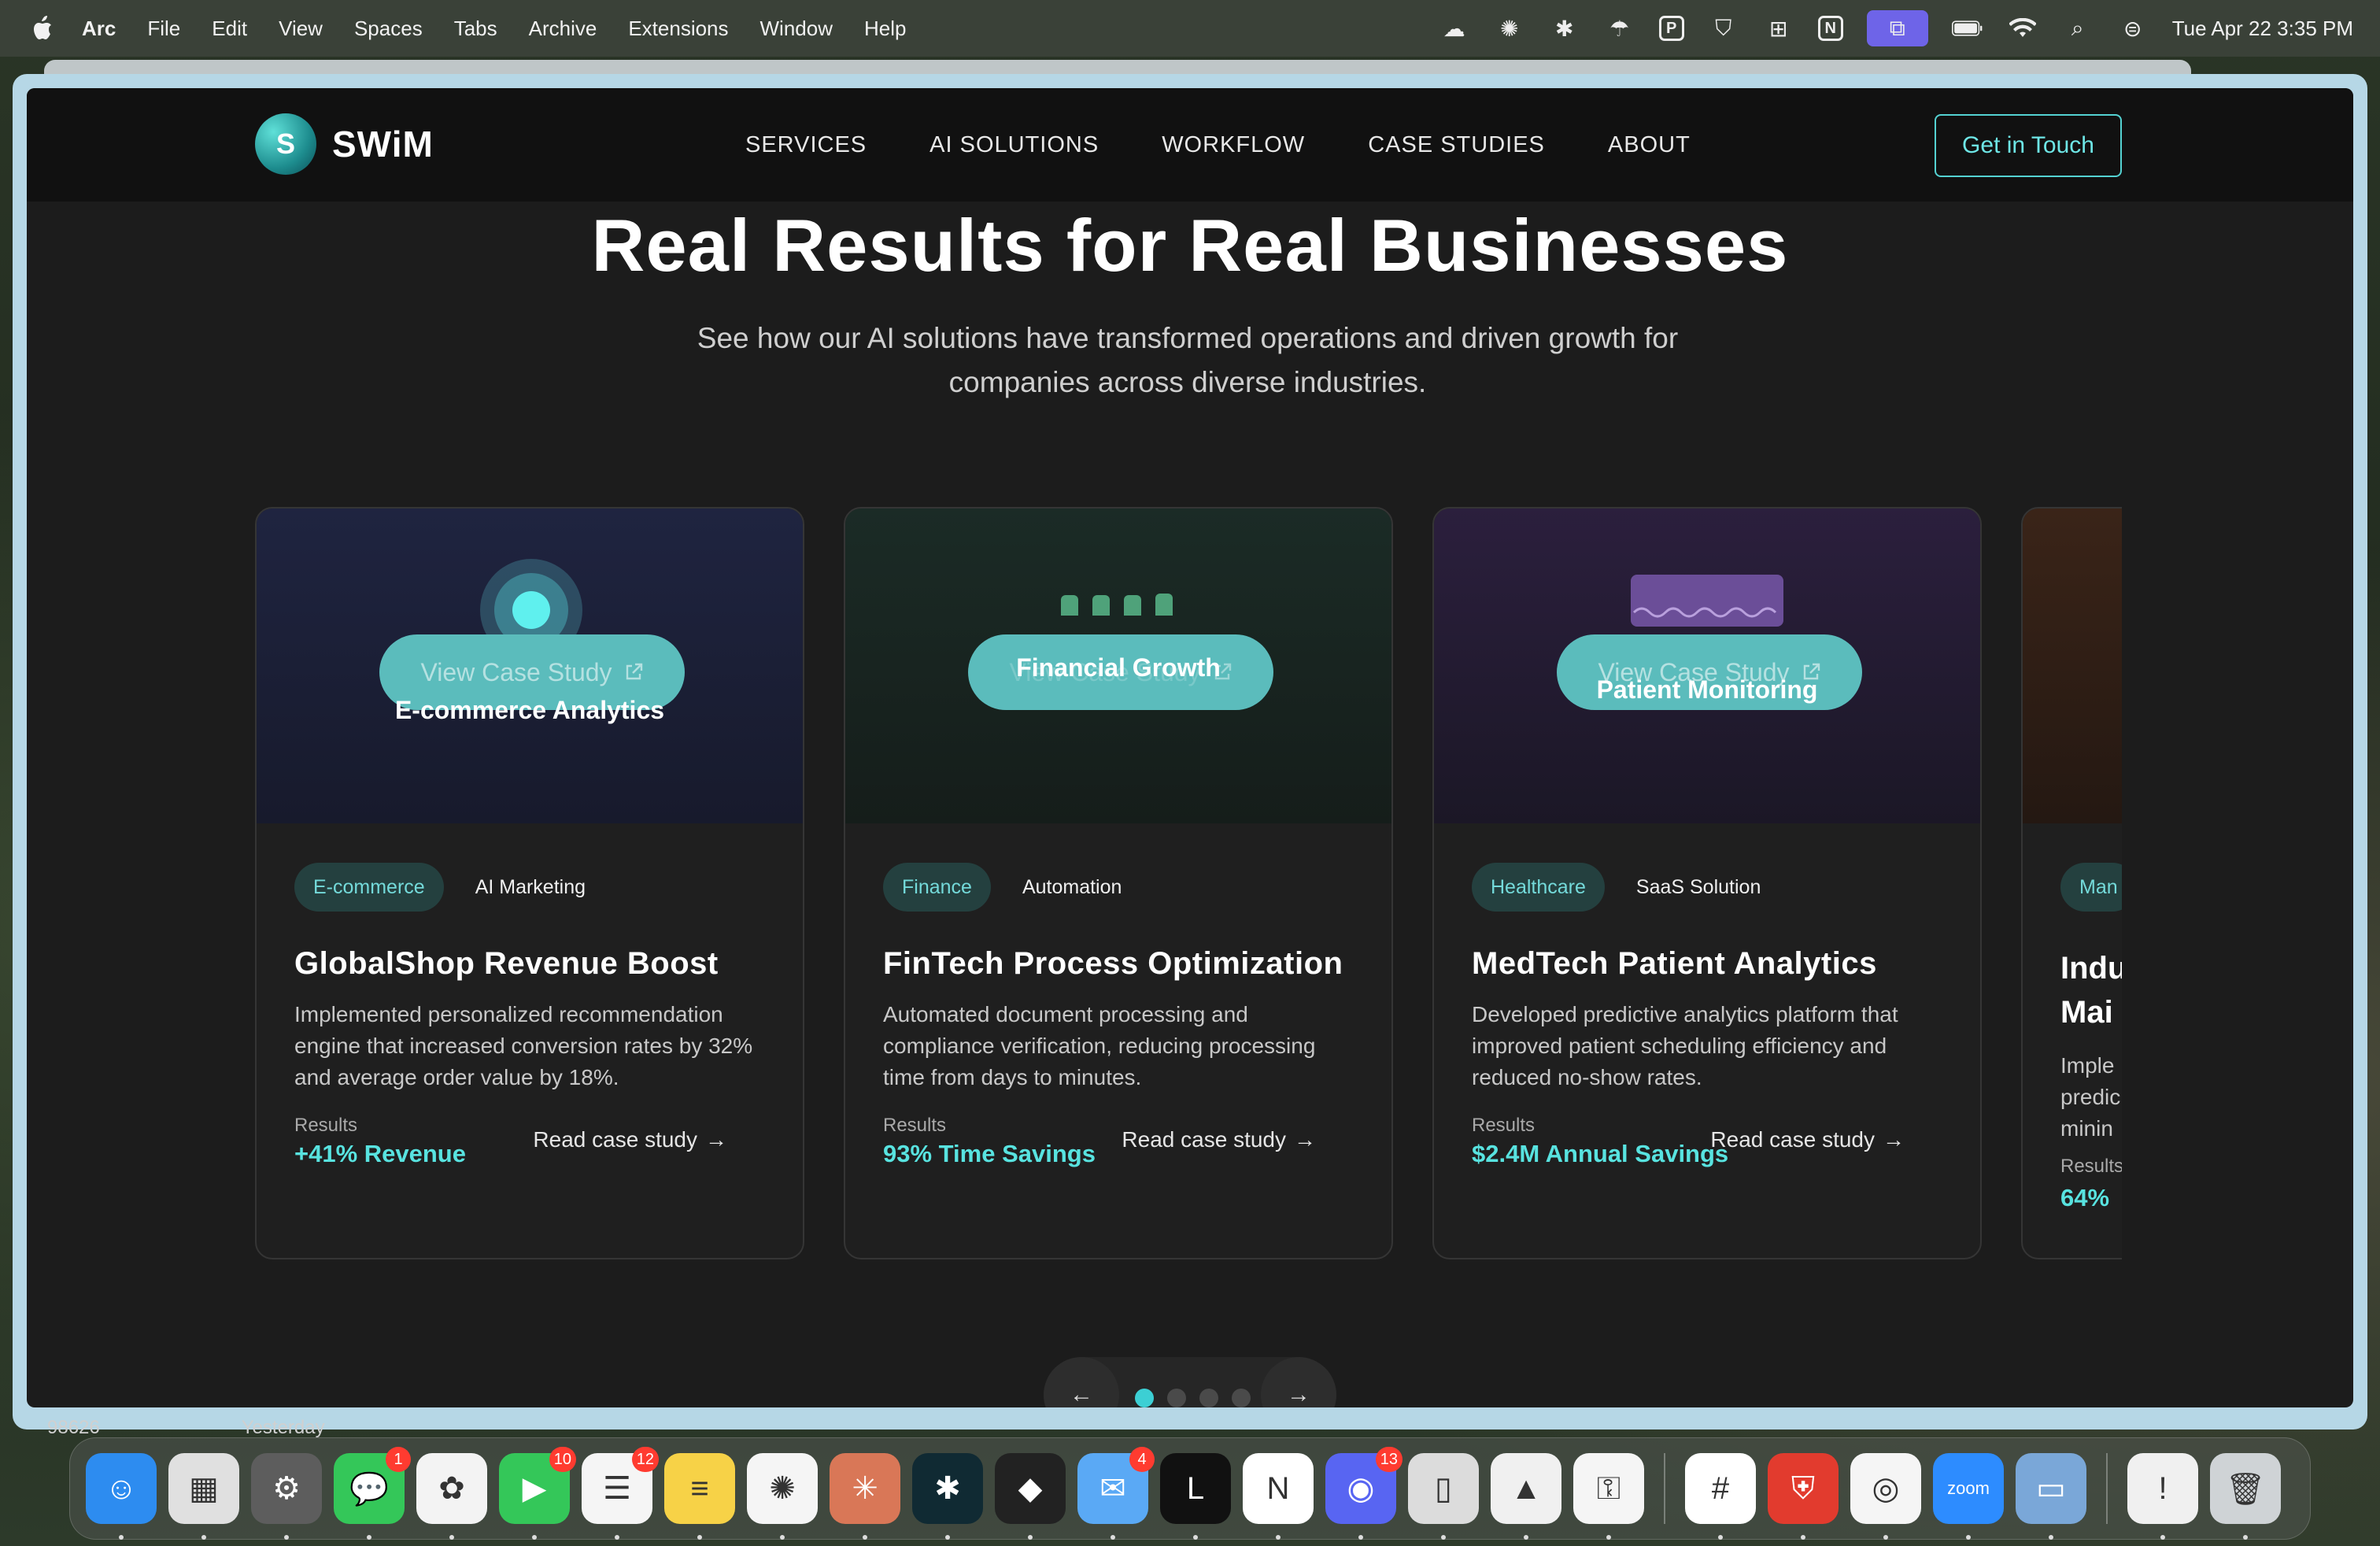  I want to click on card-title: Indu Mai, so click(2091, 990).